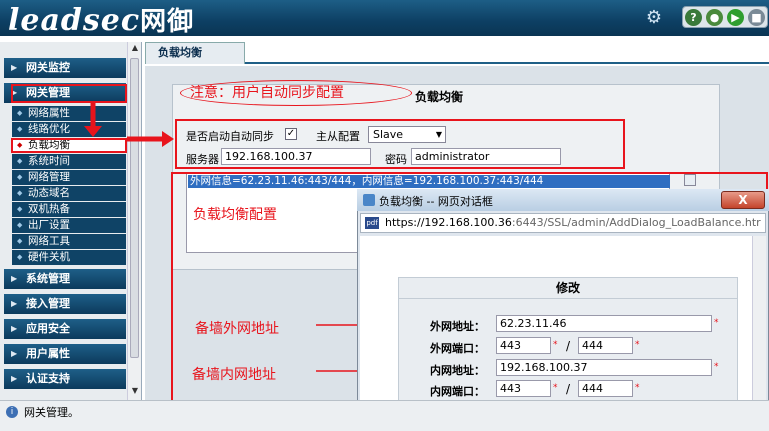 The height and width of the screenshot is (431, 769). I want to click on arrow-down-head, so click(93, 131).